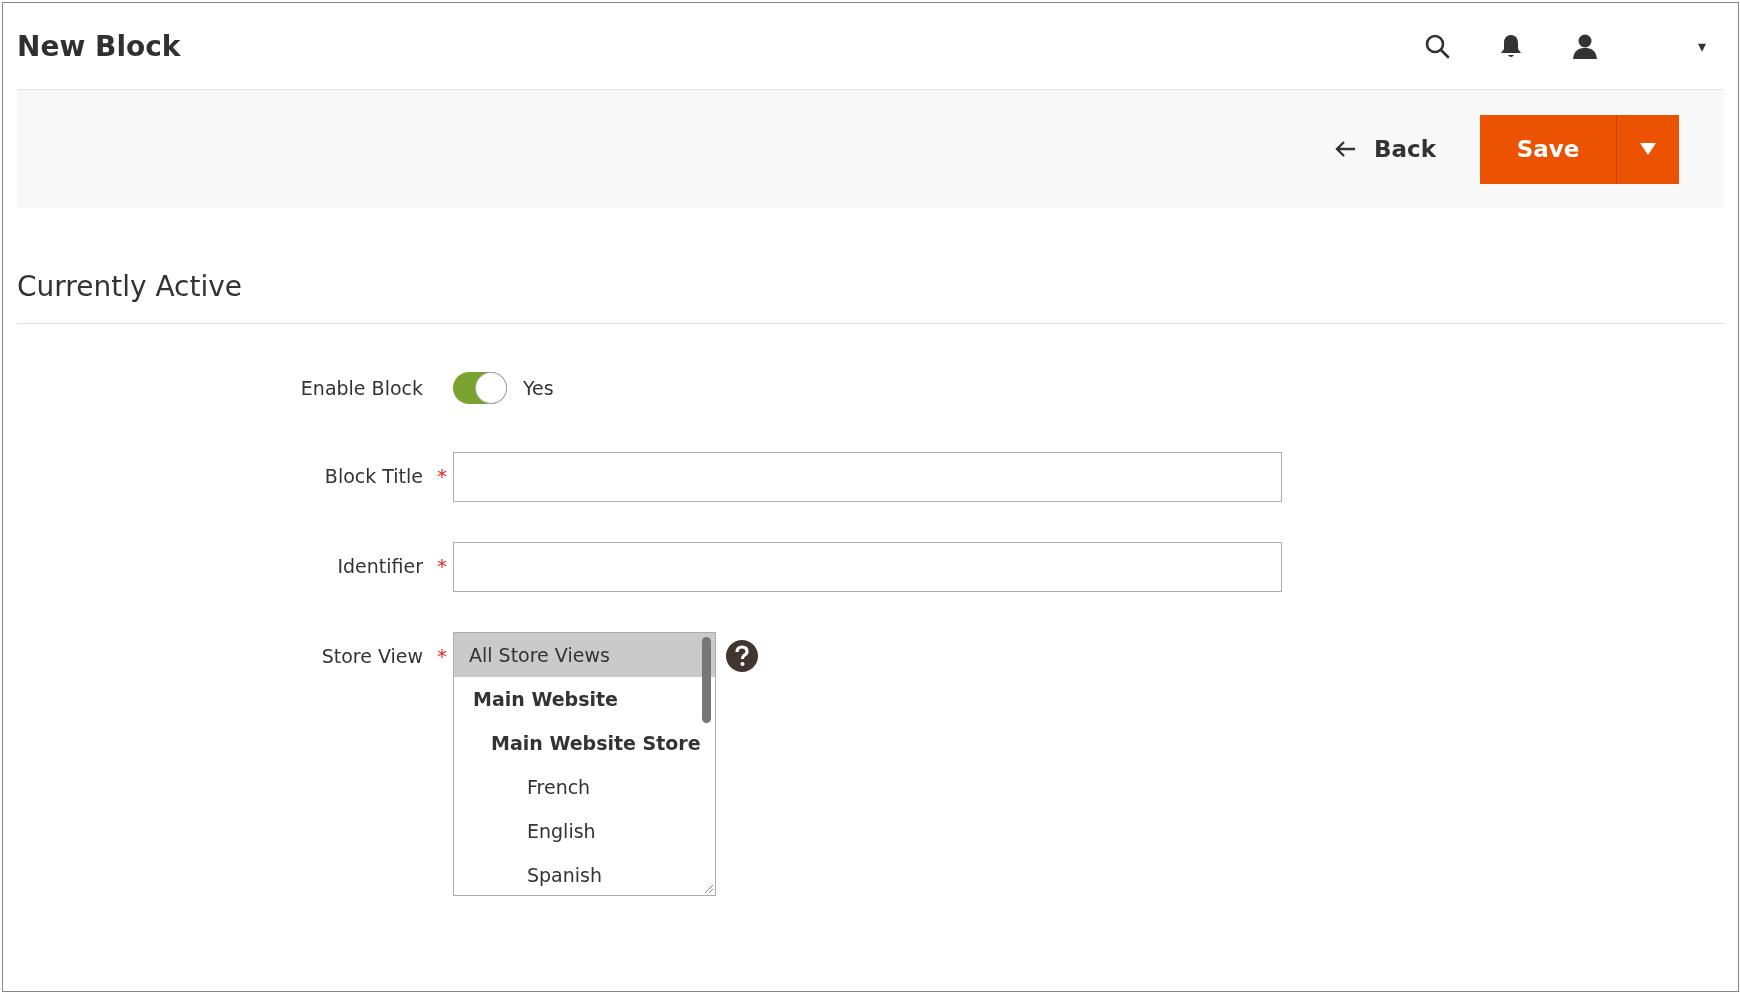 The height and width of the screenshot is (997, 1740). Describe the element at coordinates (584, 874) in the screenshot. I see `store-view-option: Spanish` at that location.